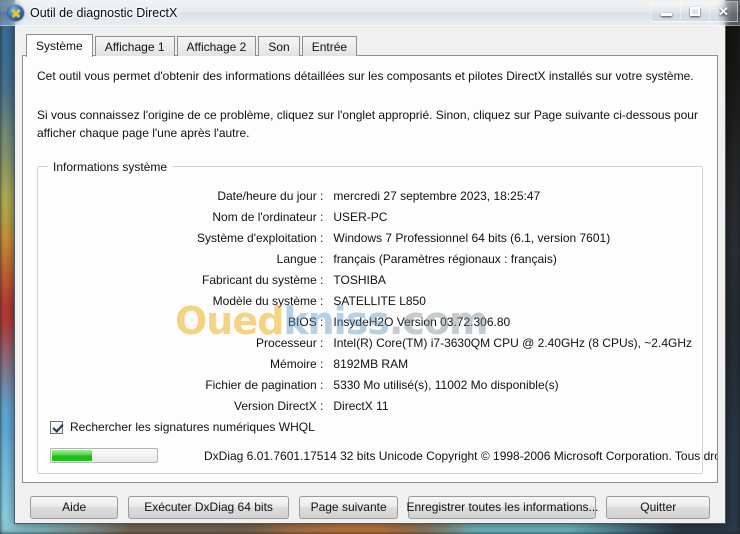  I want to click on row-label: Modèle du système :, so click(268, 300).